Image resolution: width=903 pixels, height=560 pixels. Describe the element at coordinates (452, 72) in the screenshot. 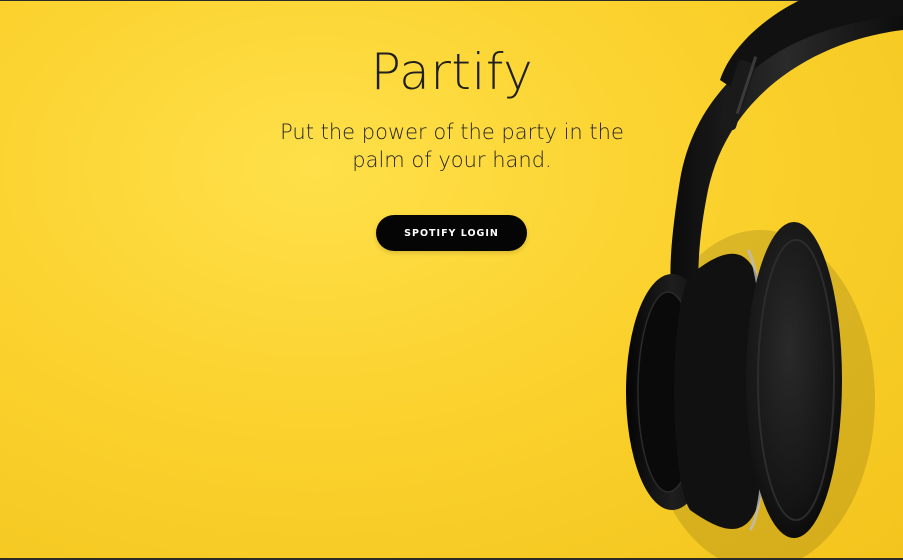

I see `app-title: Partify` at that location.